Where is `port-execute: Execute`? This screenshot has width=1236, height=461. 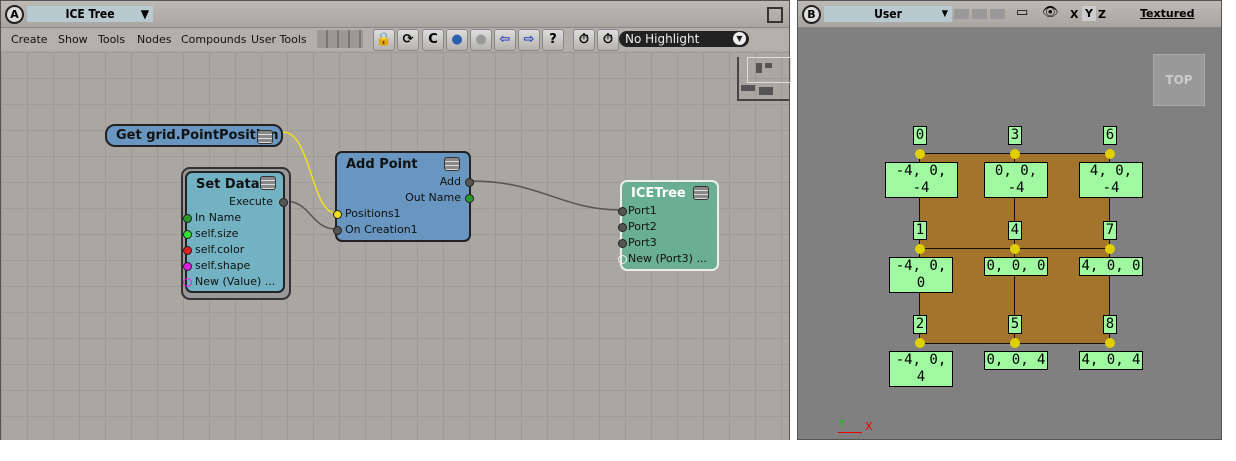
port-execute: Execute is located at coordinates (251, 201).